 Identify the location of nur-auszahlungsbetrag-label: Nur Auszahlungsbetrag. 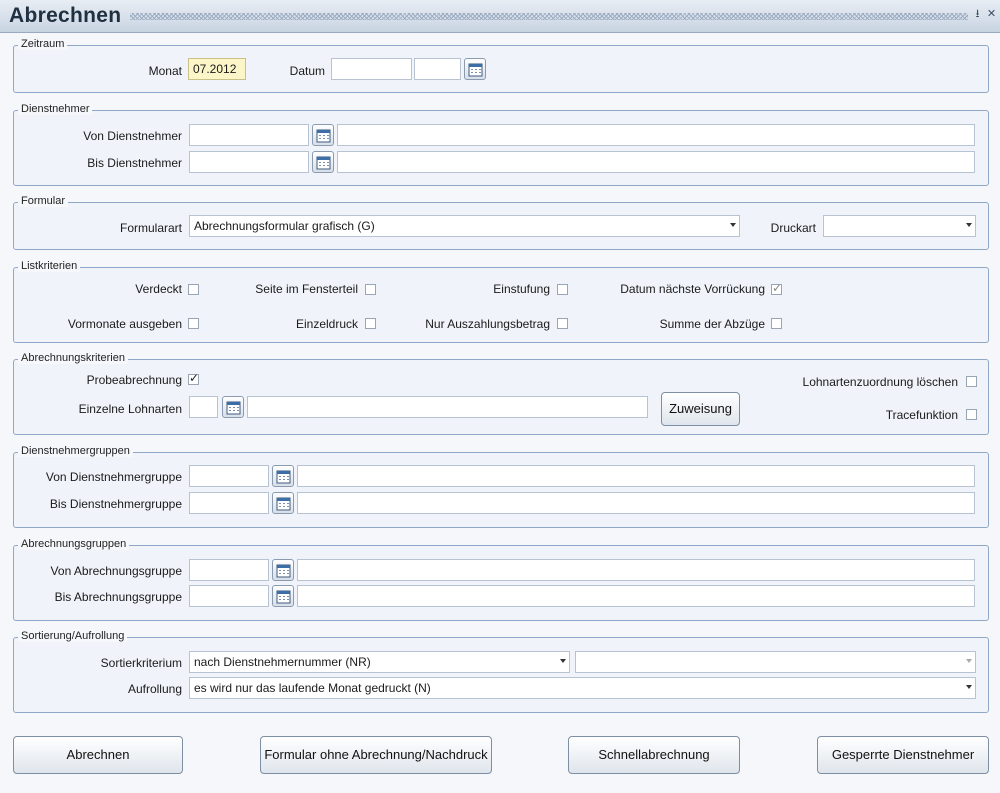
(487, 324).